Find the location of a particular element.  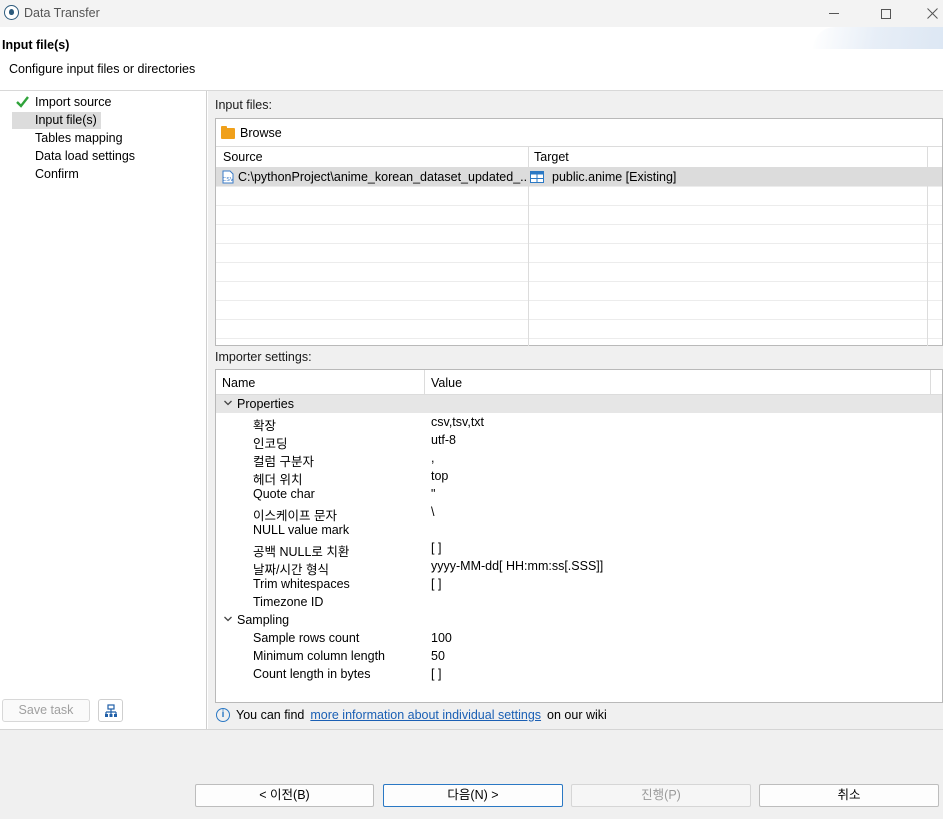

next-button: 다음(N) > is located at coordinates (473, 795).